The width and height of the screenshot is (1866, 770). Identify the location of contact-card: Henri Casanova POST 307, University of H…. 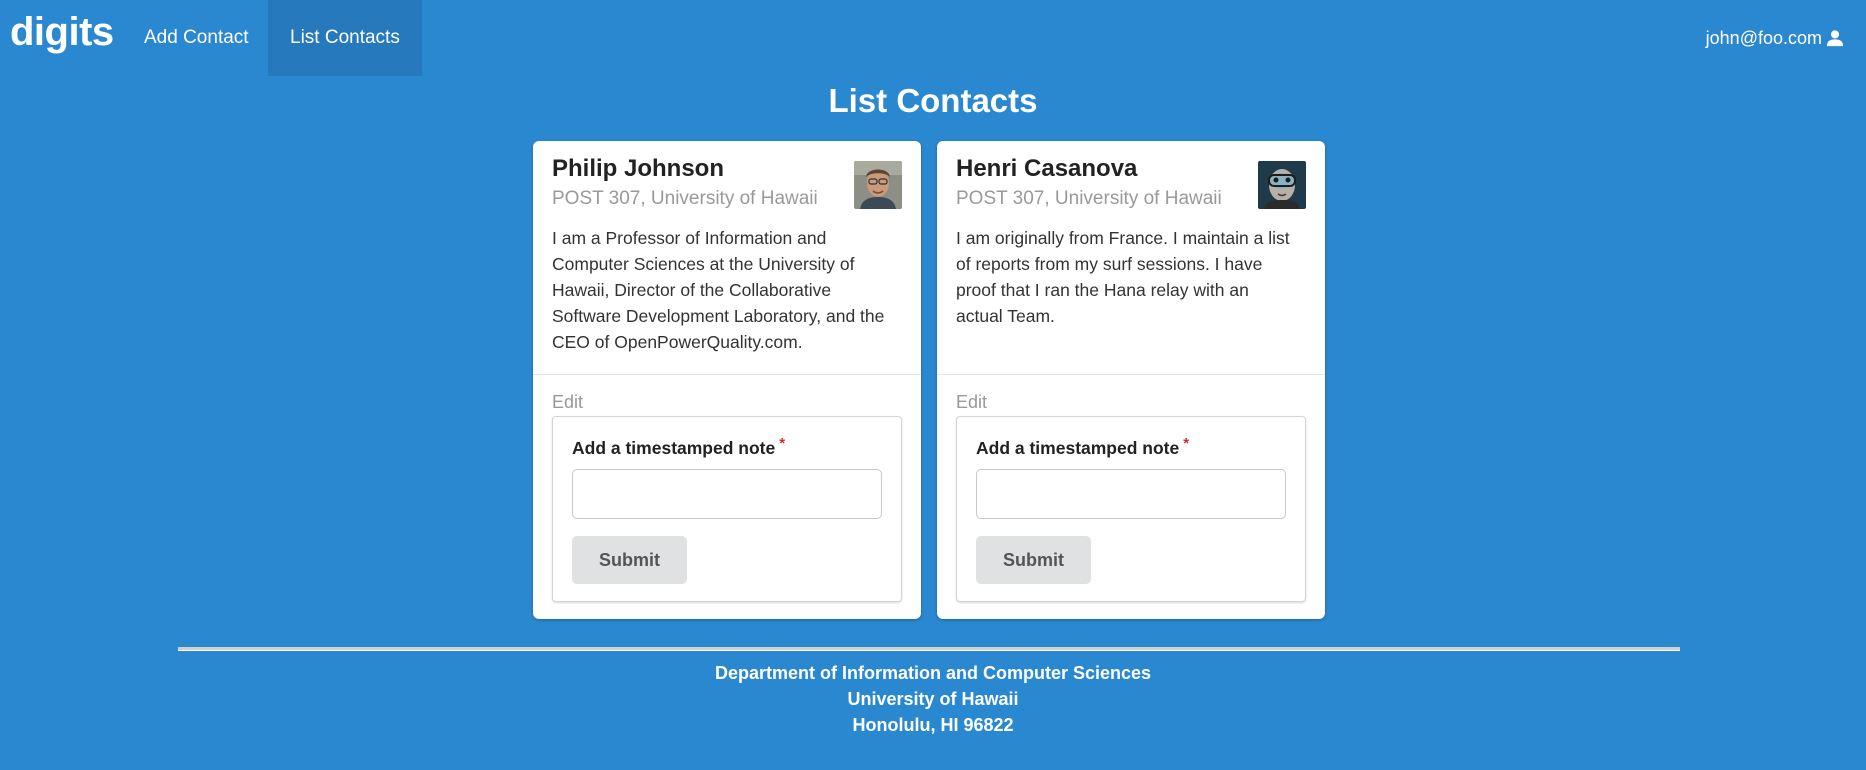
(1131, 380).